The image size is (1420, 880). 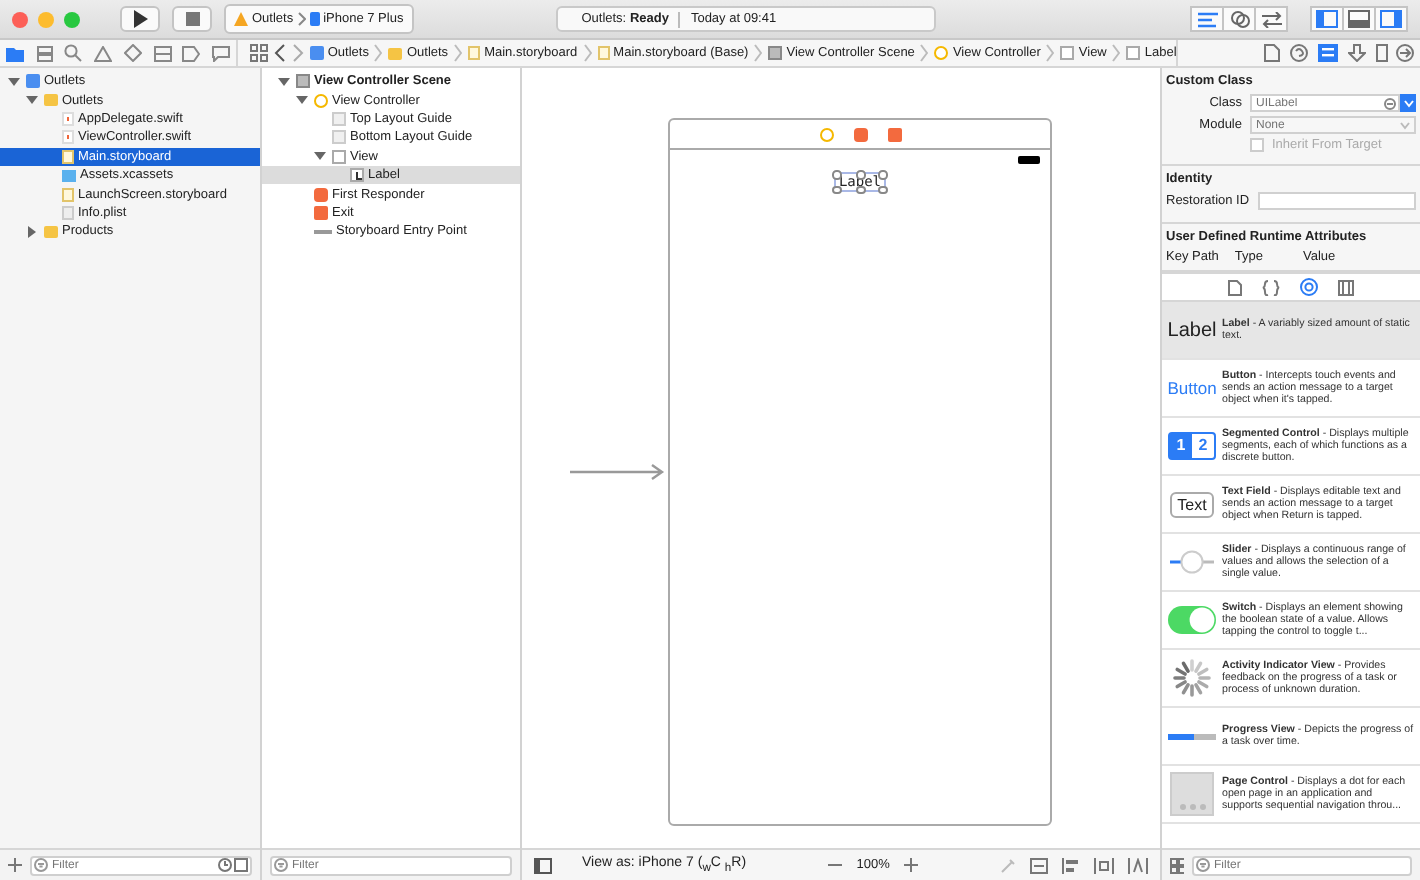 I want to click on minus-icon, so click(x=835, y=865).